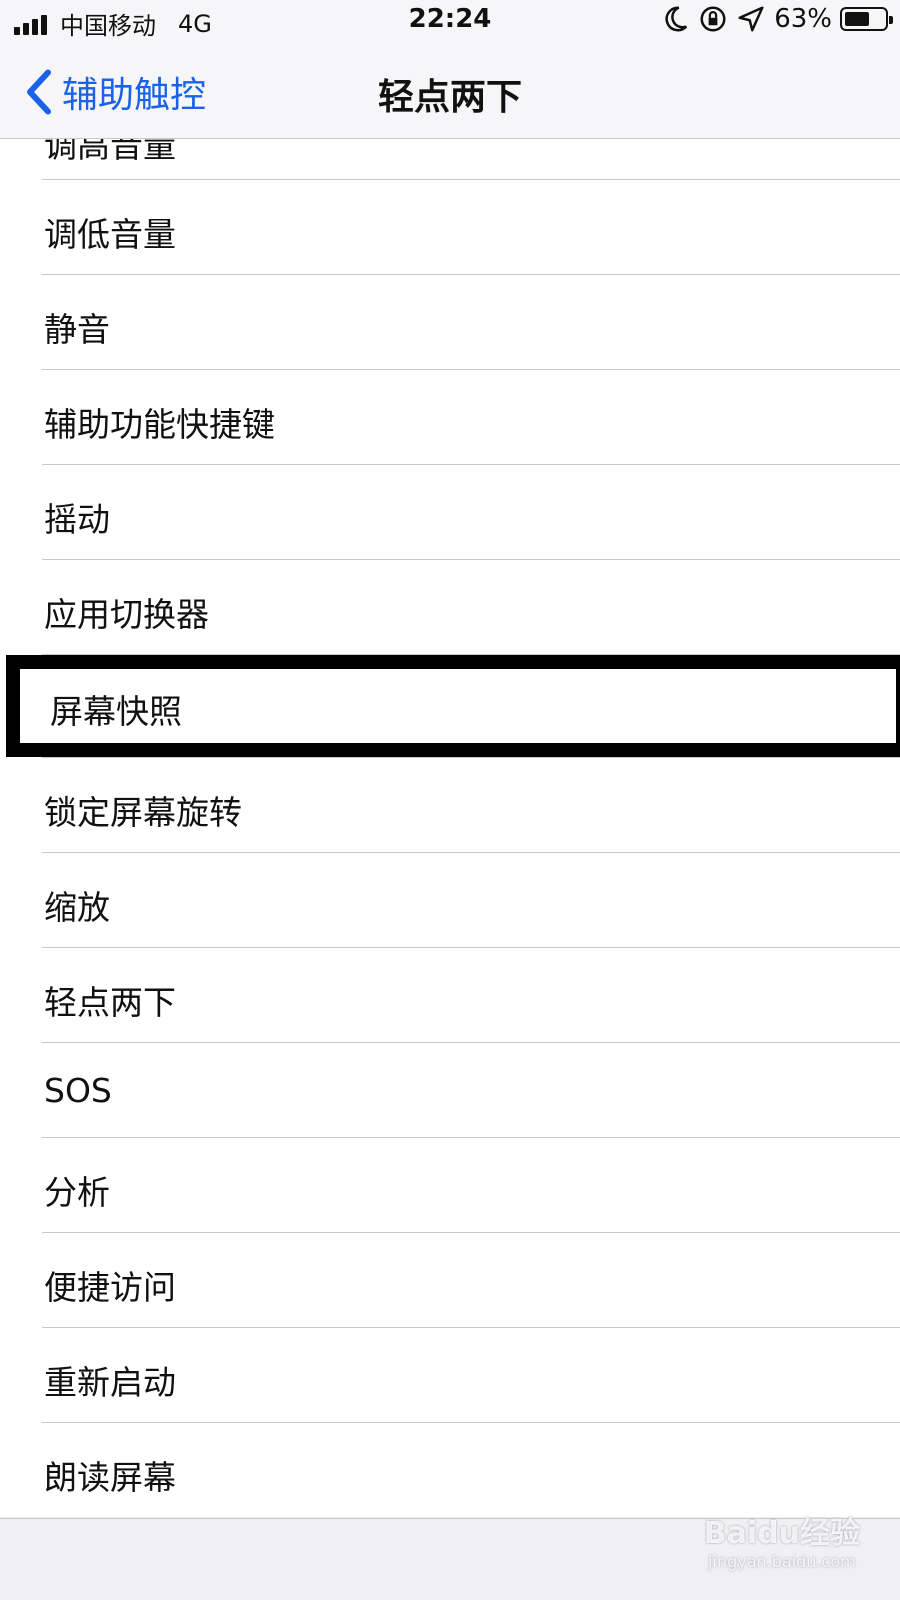 The height and width of the screenshot is (1600, 900). What do you see at coordinates (110, 1002) in the screenshot?
I see `list-item-label: 轻点两下` at bounding box center [110, 1002].